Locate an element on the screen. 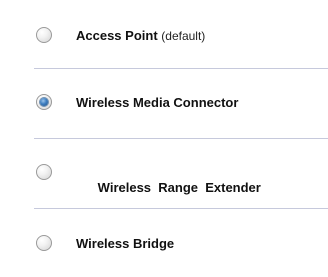  wireless-bridge-label: Wireless Bridge is located at coordinates (125, 243).